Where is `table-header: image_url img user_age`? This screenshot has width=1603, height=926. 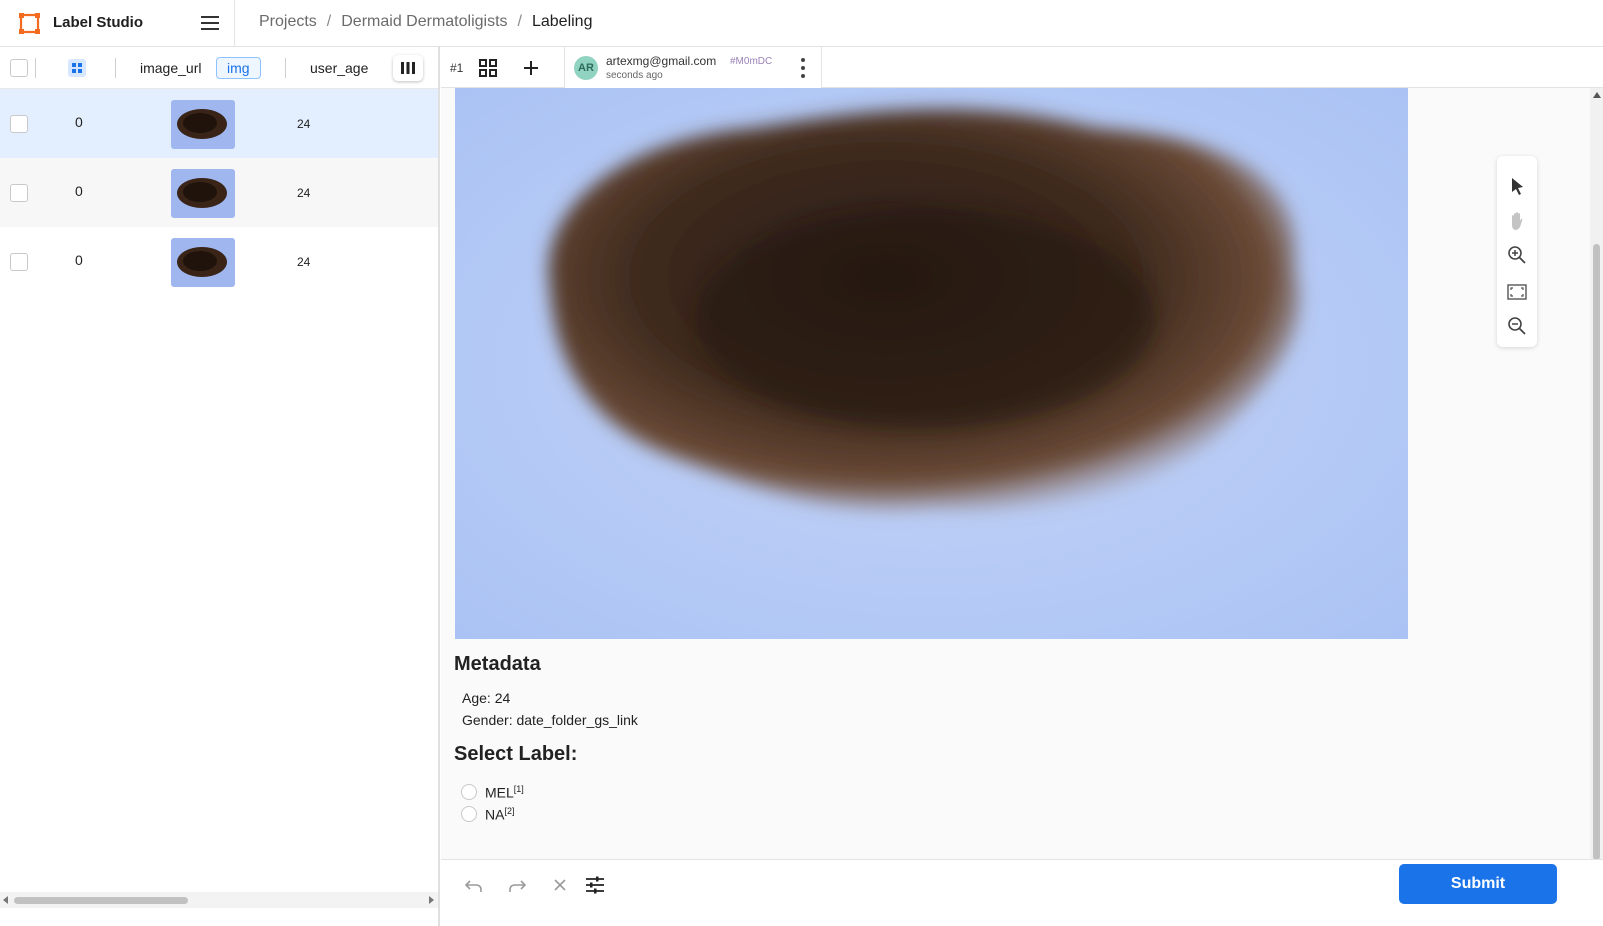 table-header: image_url img user_age is located at coordinates (219, 68).